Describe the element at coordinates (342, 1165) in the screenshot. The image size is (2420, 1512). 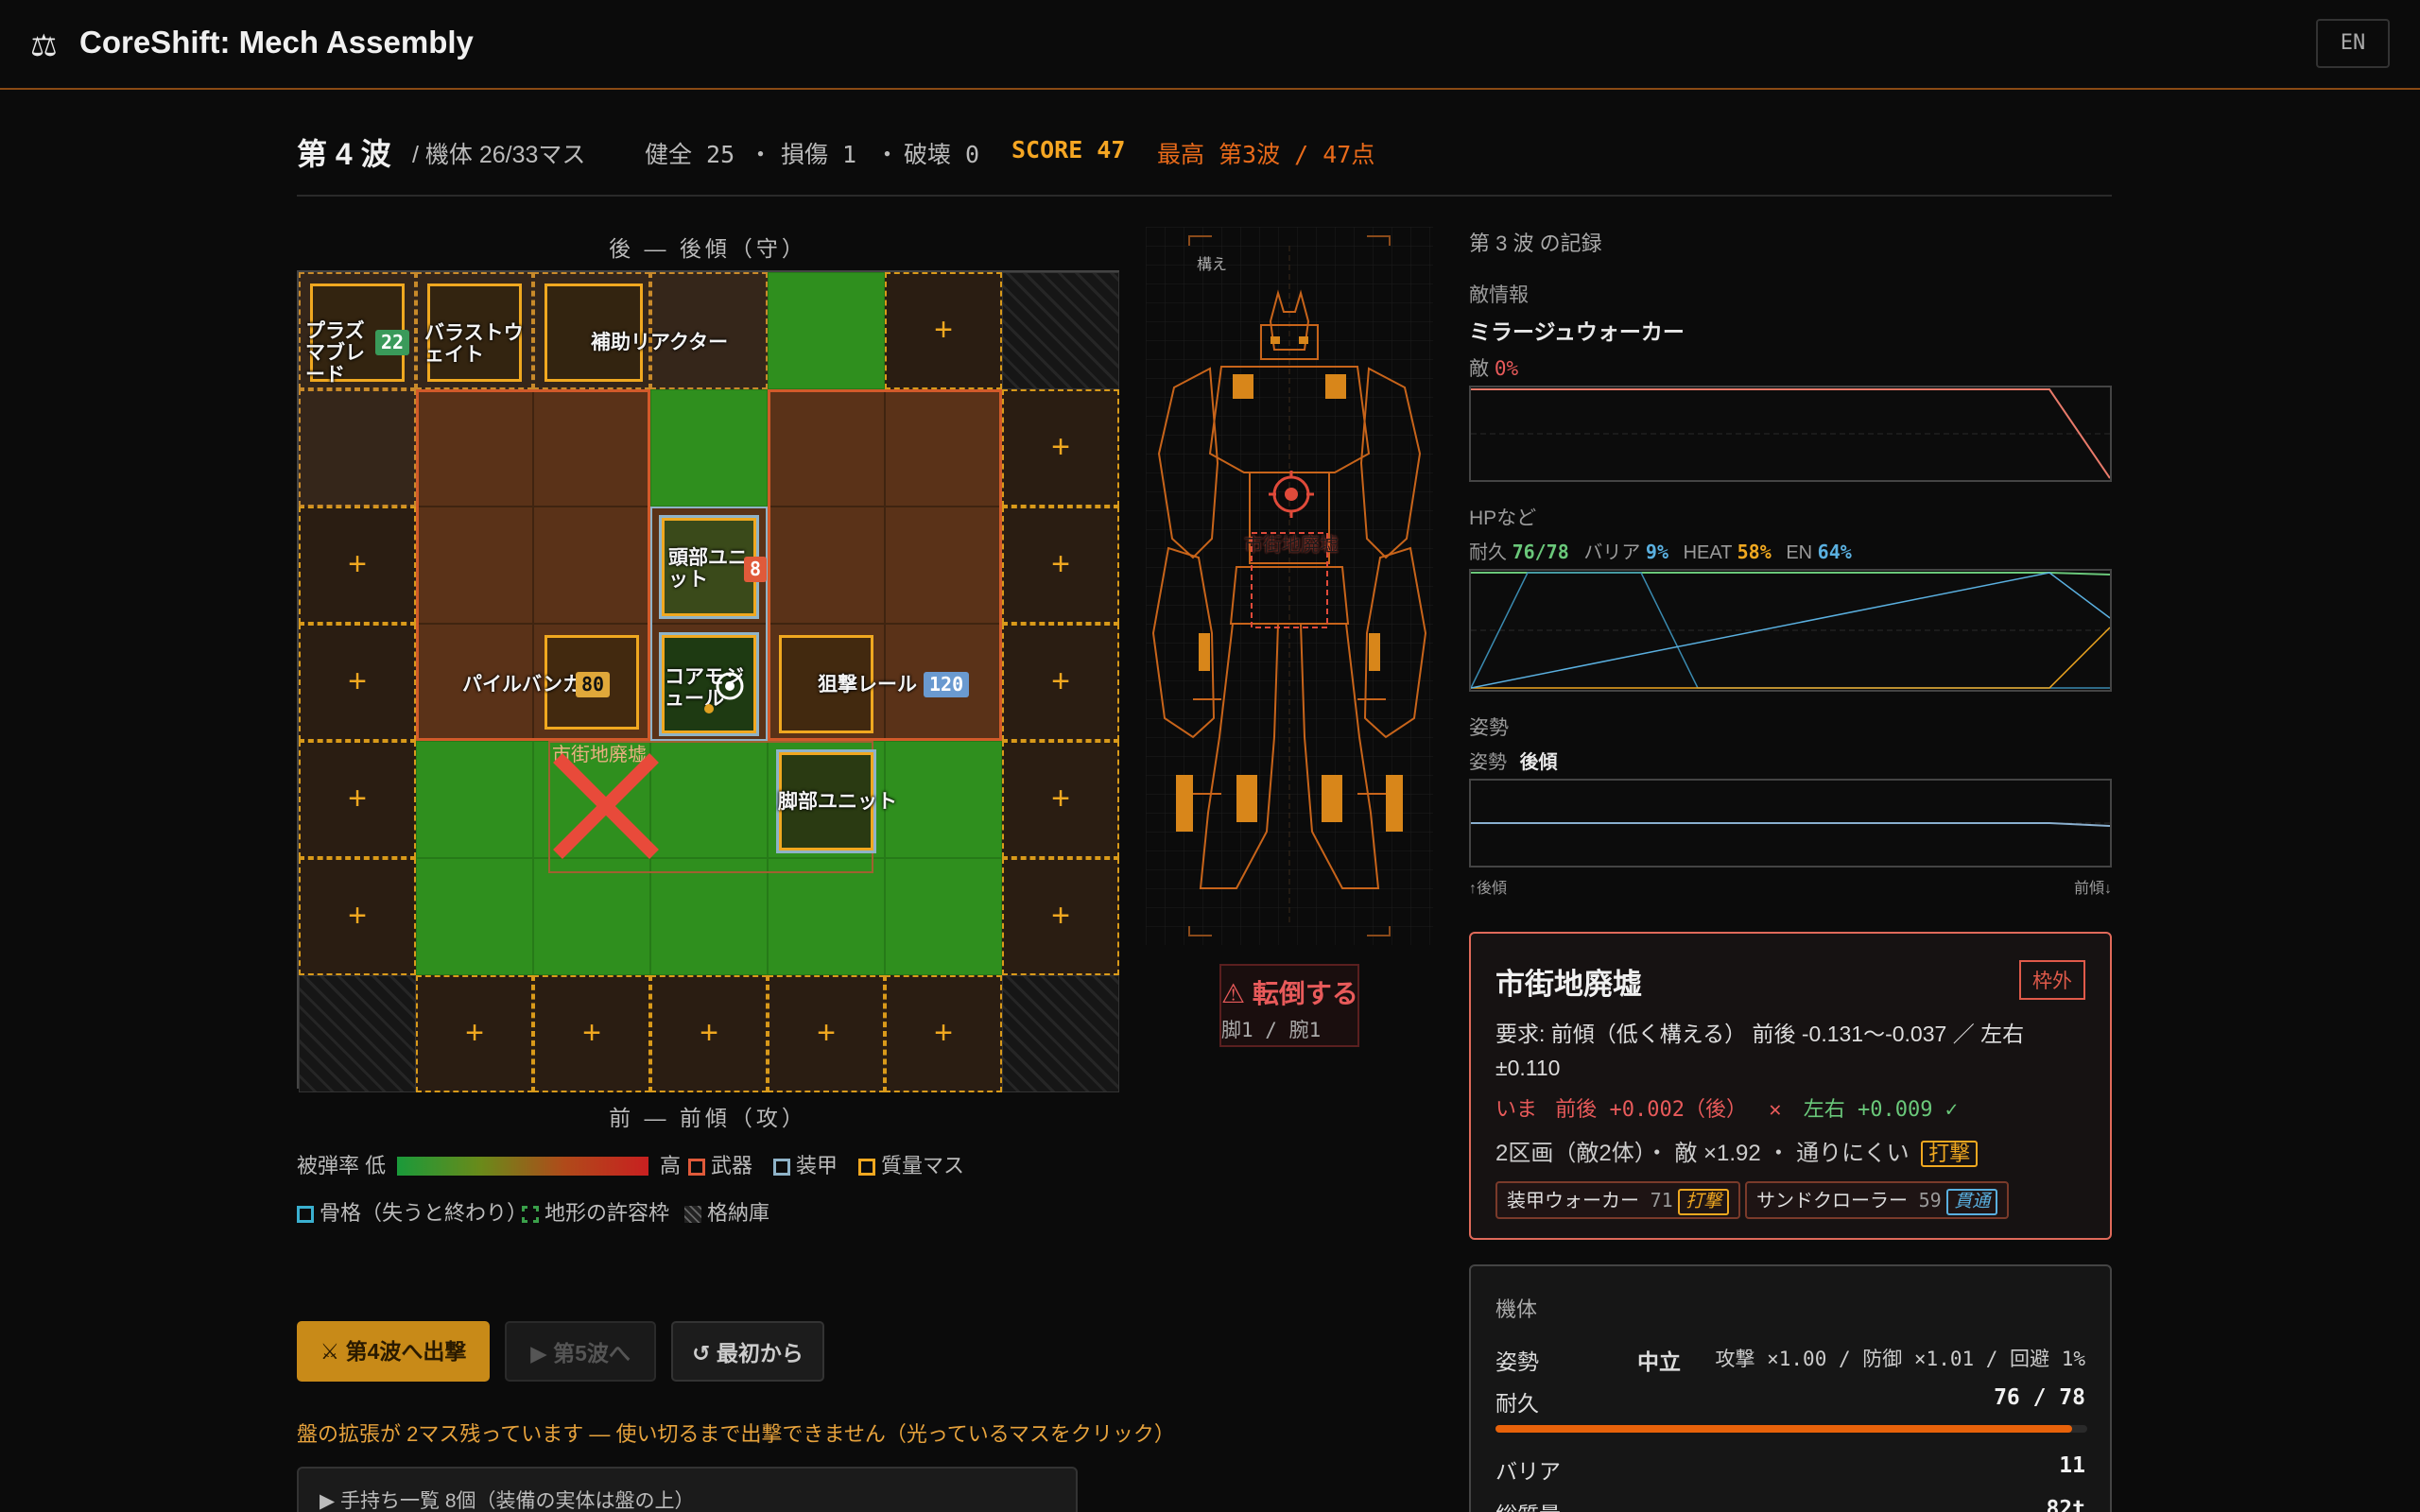
I see `legend-hit-rate: 被弾率 低` at that location.